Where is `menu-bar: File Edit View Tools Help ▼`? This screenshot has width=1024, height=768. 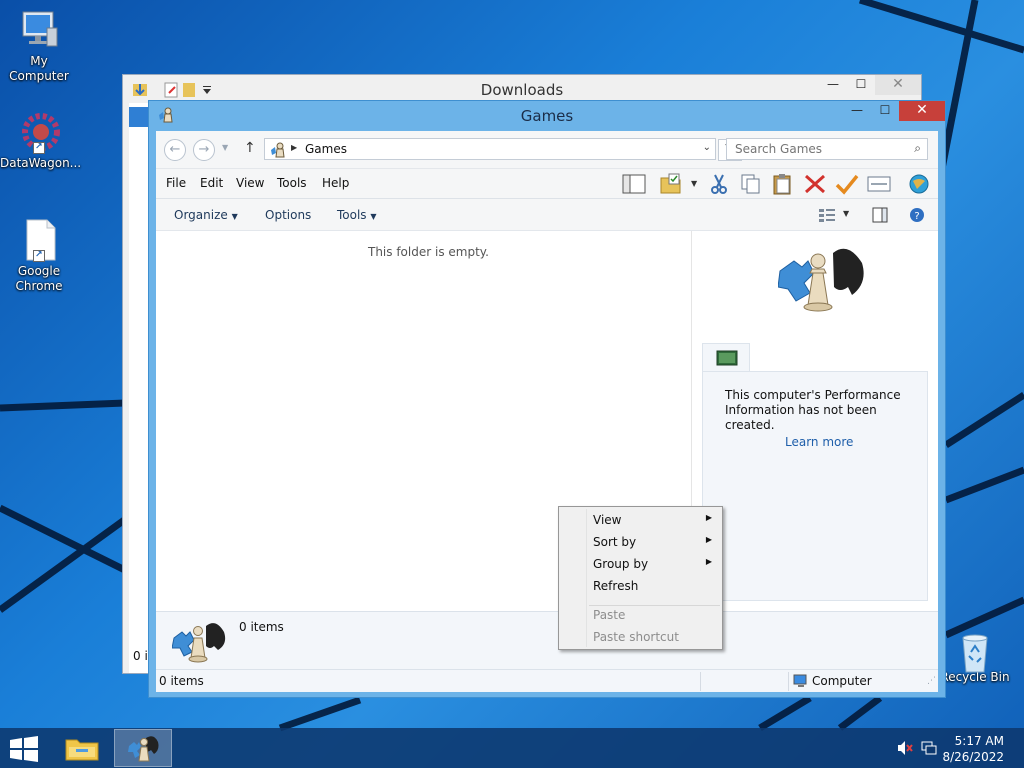
menu-bar: File Edit View Tools Help ▼ is located at coordinates (547, 184).